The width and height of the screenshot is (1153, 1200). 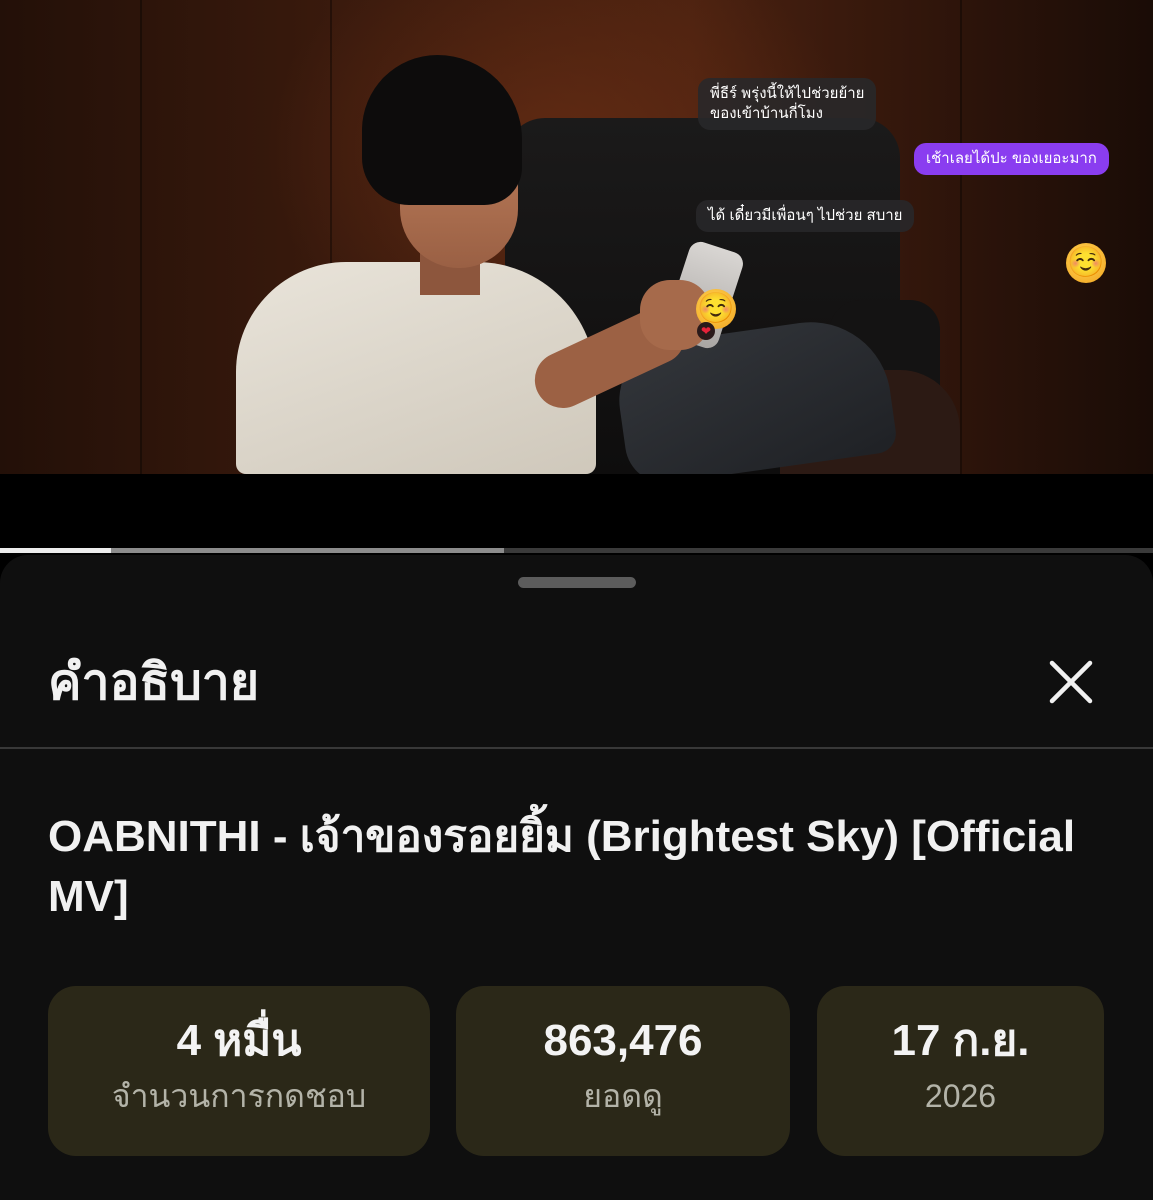 I want to click on close-icon, so click(x=1071, y=682).